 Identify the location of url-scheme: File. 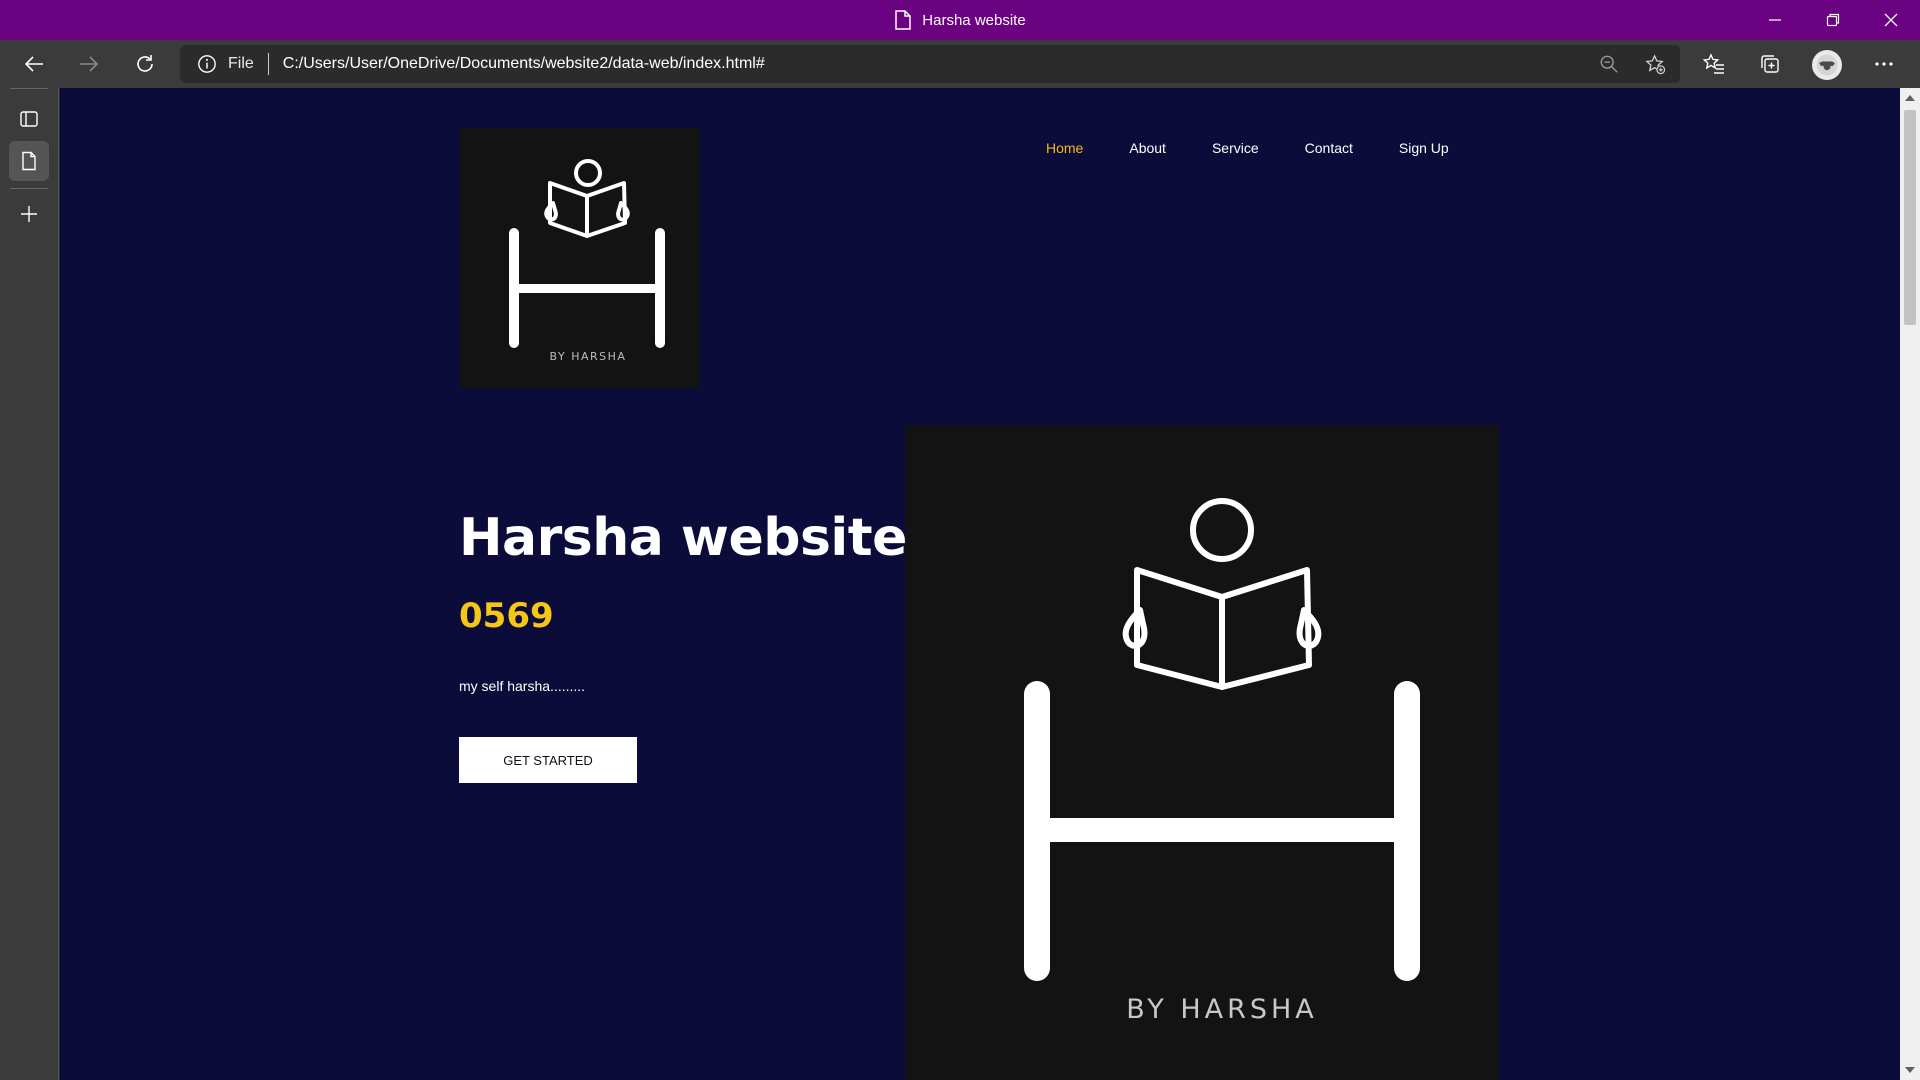
(241, 63).